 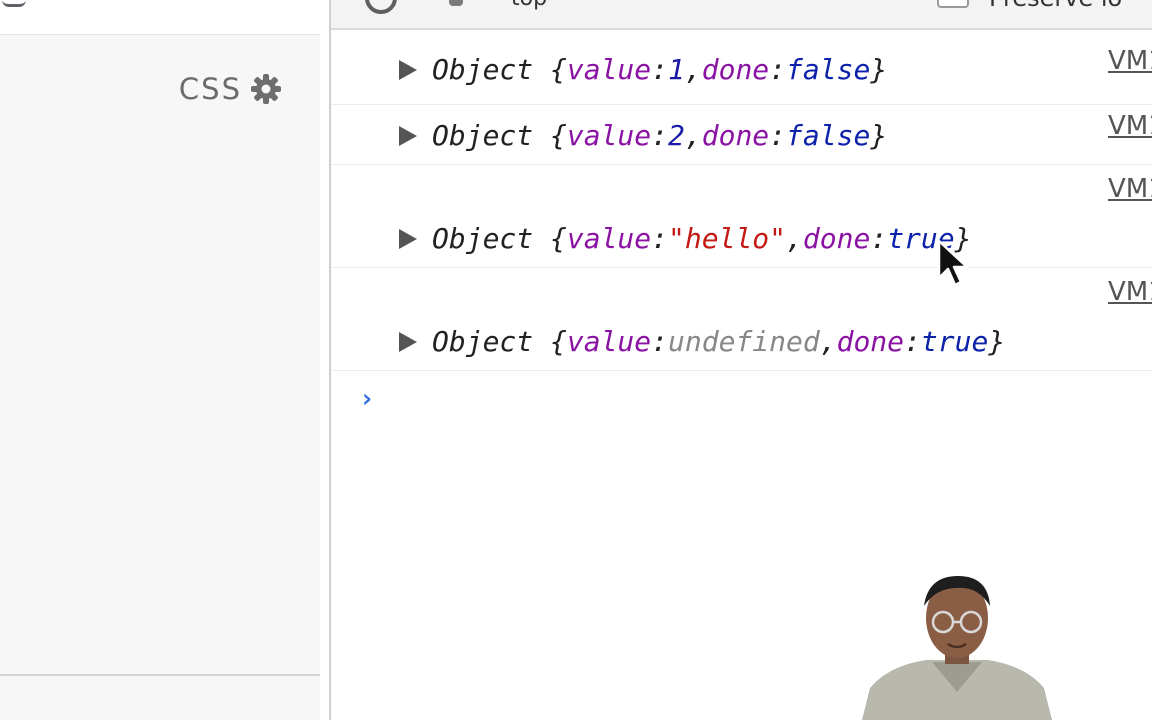 I want to click on console-message-row: VM1 Object {value: 1, done: false}, so click(x=741, y=67).